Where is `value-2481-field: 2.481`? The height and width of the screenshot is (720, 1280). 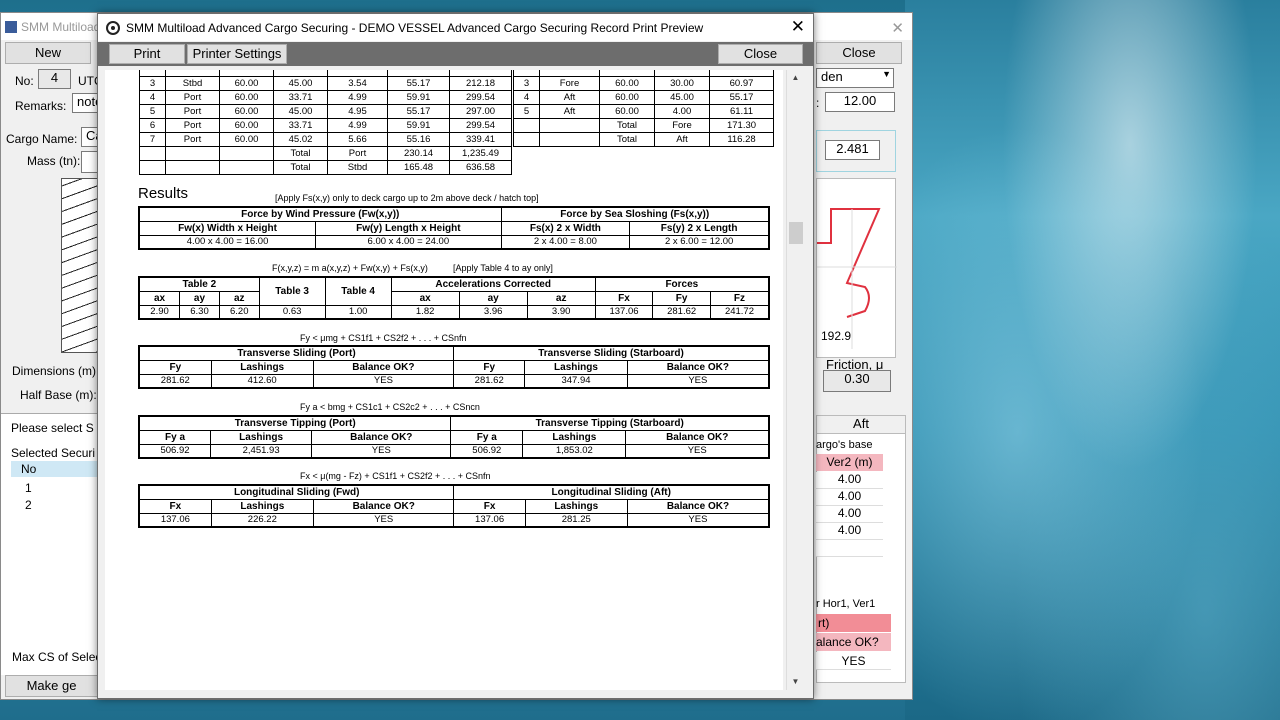
value-2481-field: 2.481 is located at coordinates (852, 150).